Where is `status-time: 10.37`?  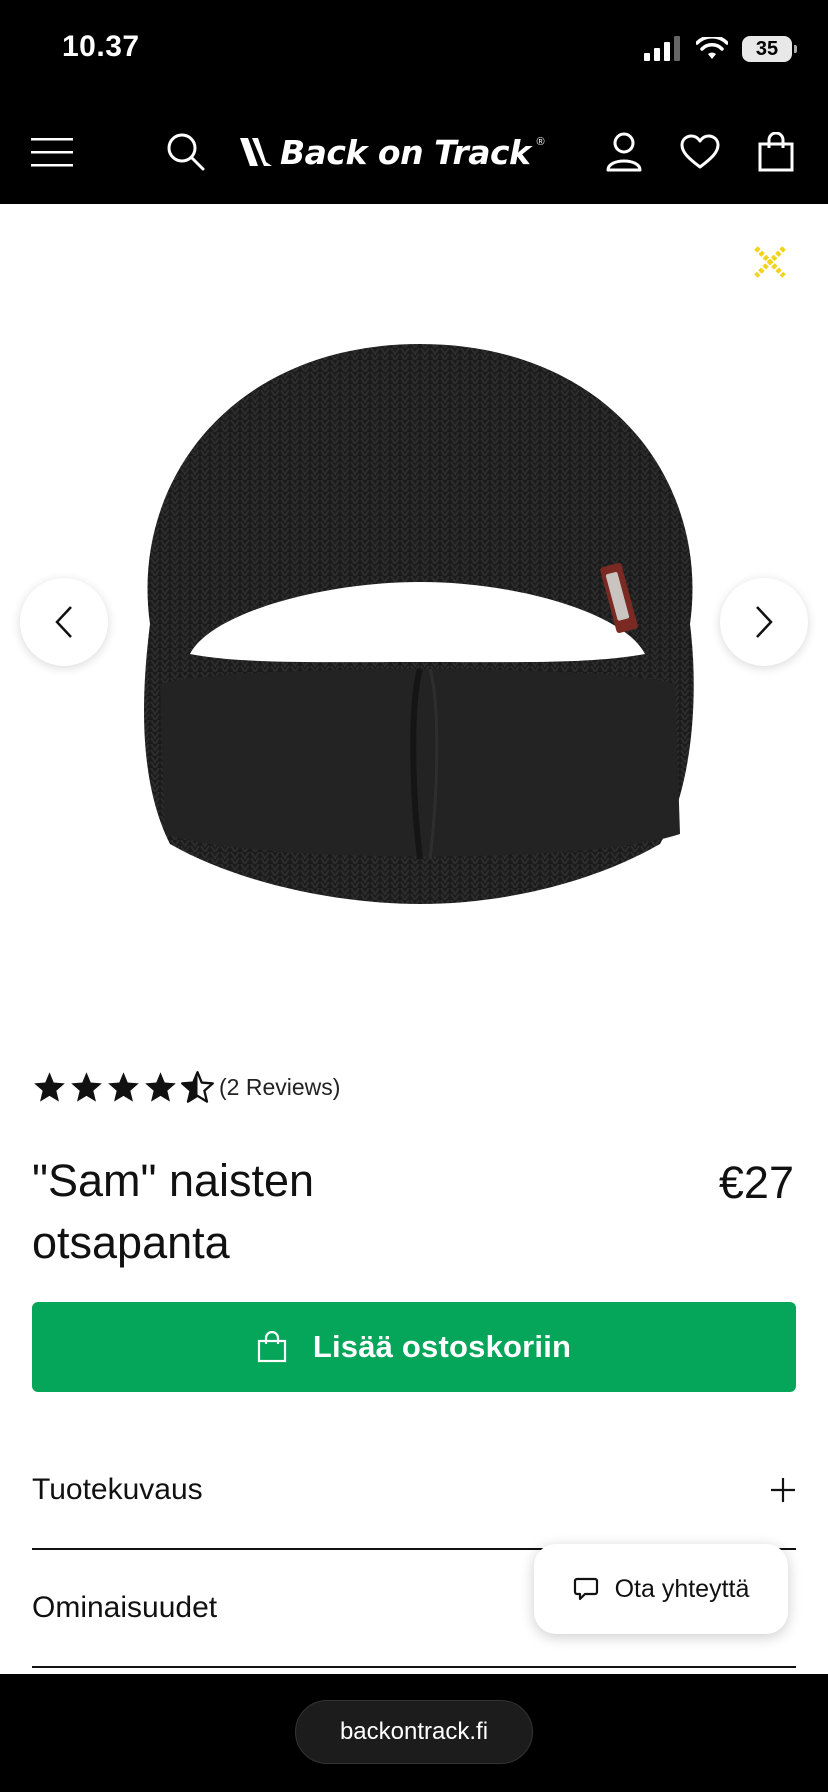
status-time: 10.37 is located at coordinates (101, 46).